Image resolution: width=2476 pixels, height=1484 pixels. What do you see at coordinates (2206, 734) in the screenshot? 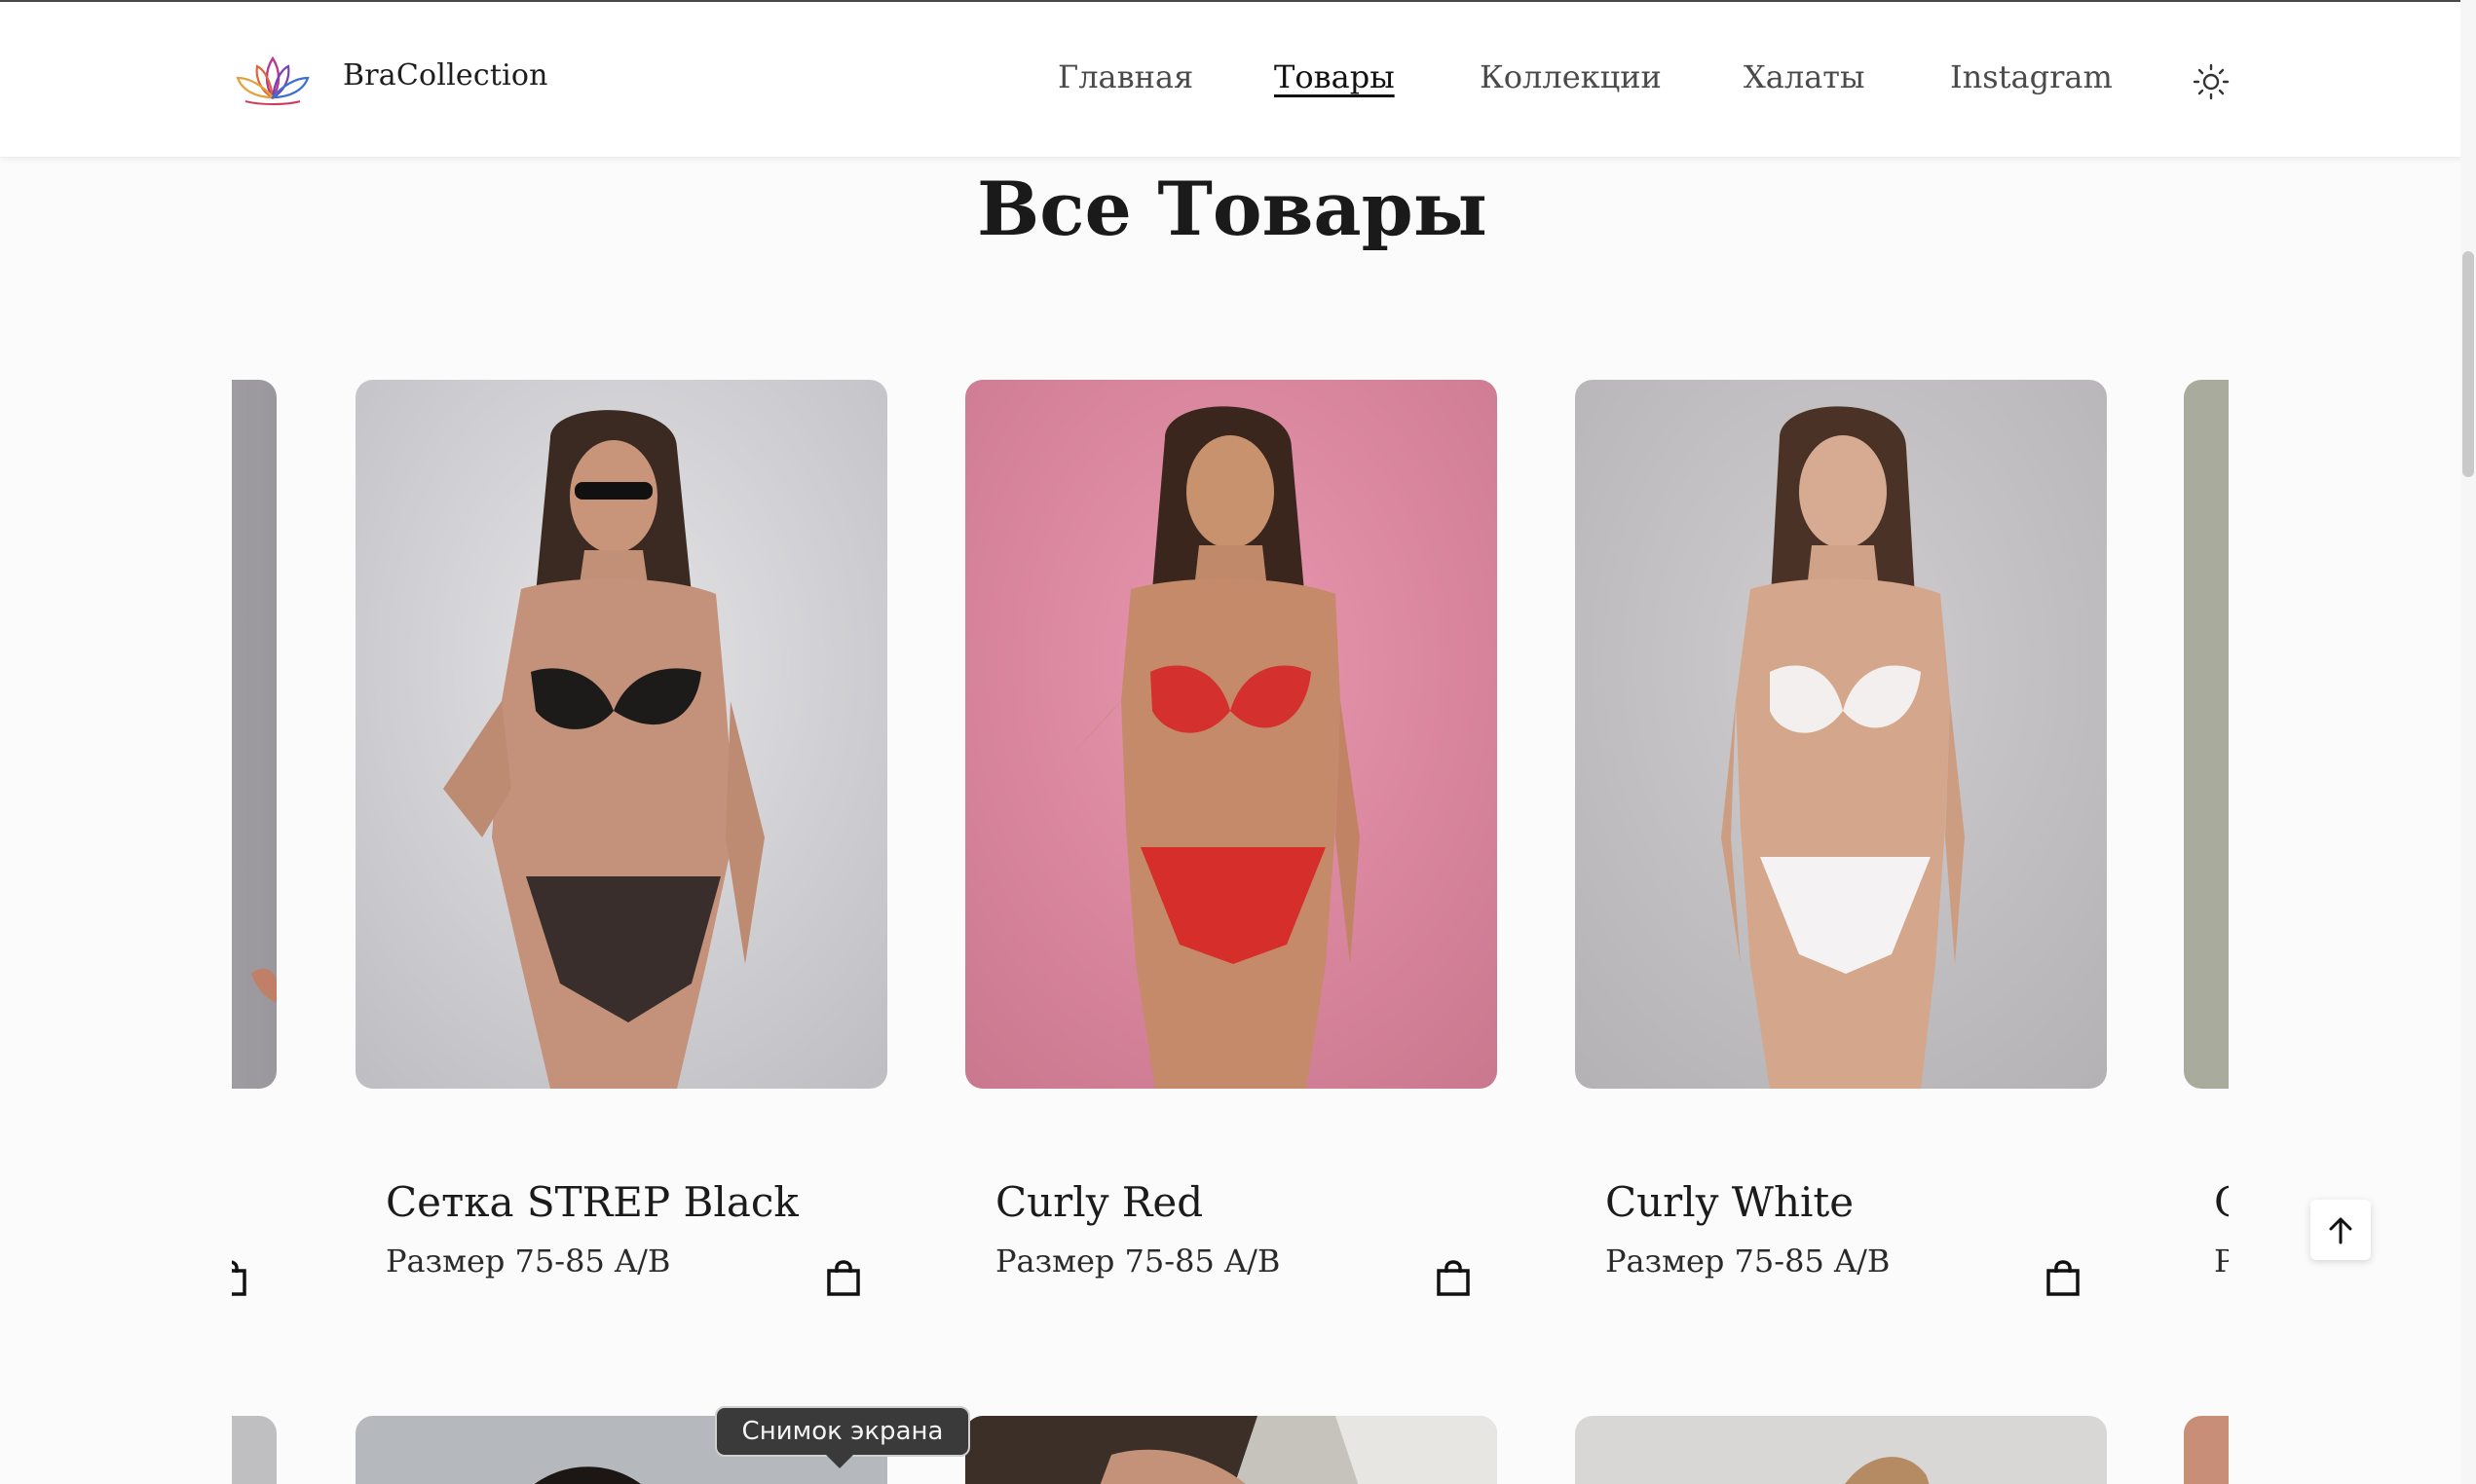
I see `product-image-partial-right` at bounding box center [2206, 734].